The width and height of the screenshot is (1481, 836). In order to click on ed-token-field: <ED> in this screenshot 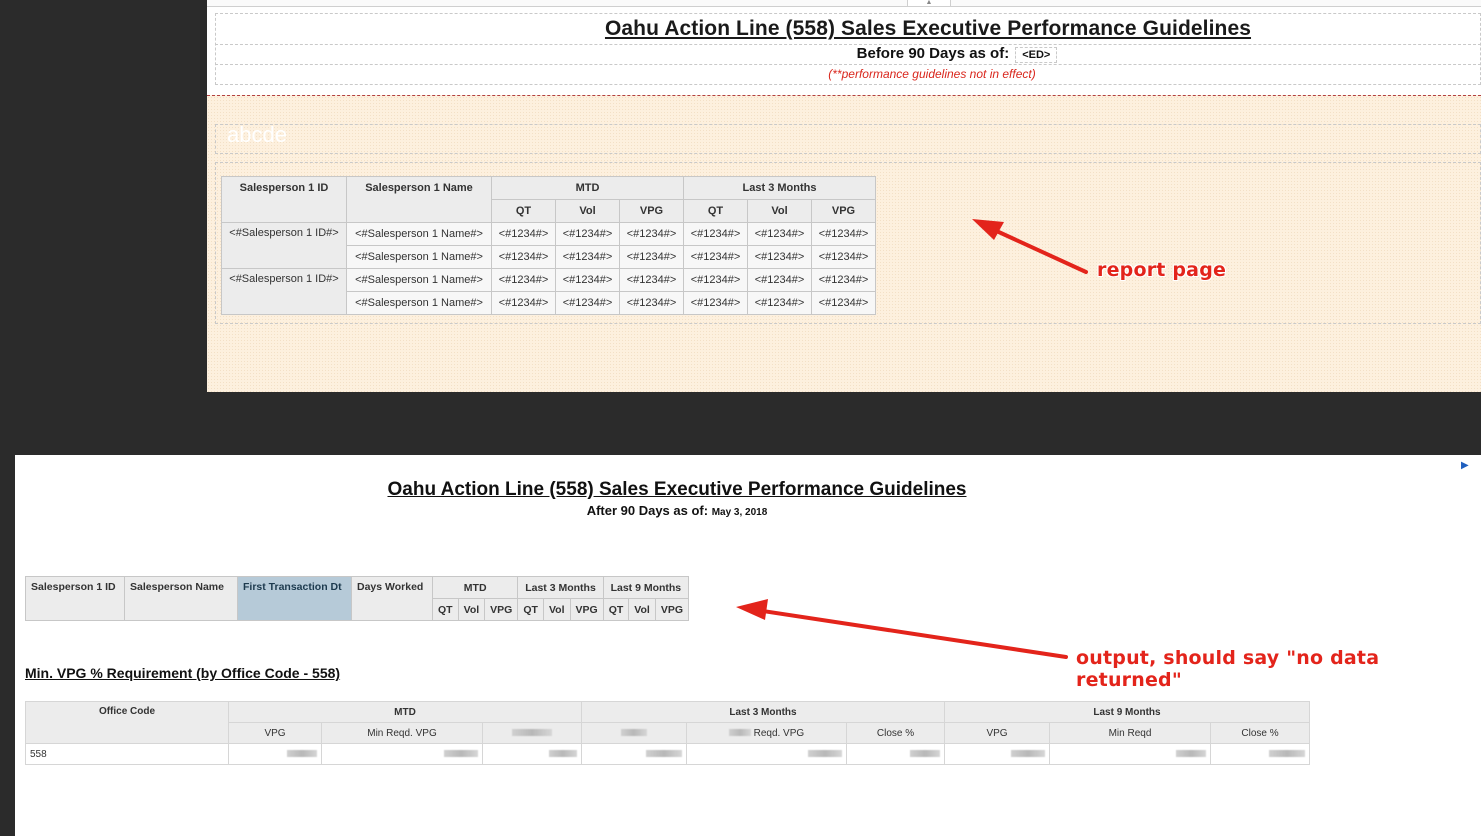, I will do `click(1036, 55)`.